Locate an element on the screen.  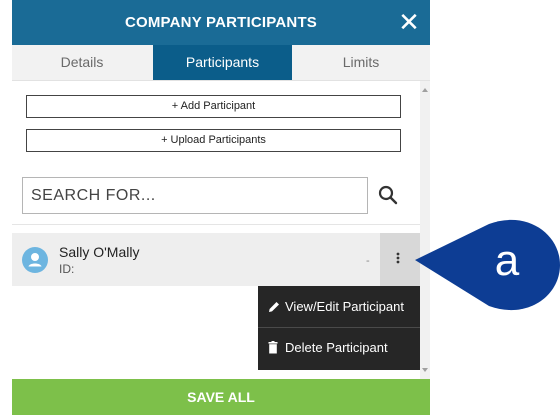
kebab-menu-icon is located at coordinates (398, 258).